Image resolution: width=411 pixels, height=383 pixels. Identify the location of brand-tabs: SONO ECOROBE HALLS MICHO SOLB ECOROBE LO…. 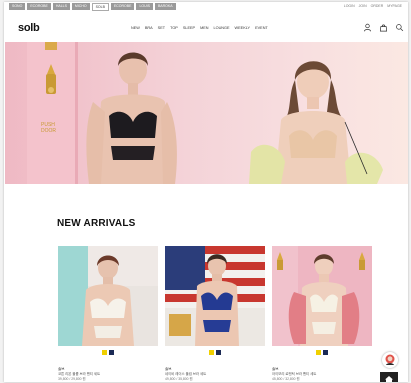
(93, 7).